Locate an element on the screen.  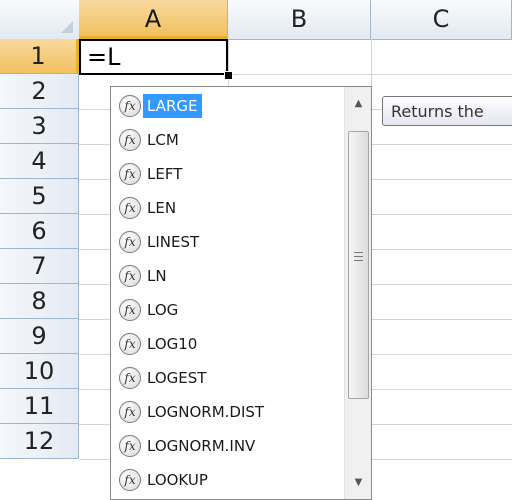
autocomplete-item-label: LOOKUP is located at coordinates (177, 480).